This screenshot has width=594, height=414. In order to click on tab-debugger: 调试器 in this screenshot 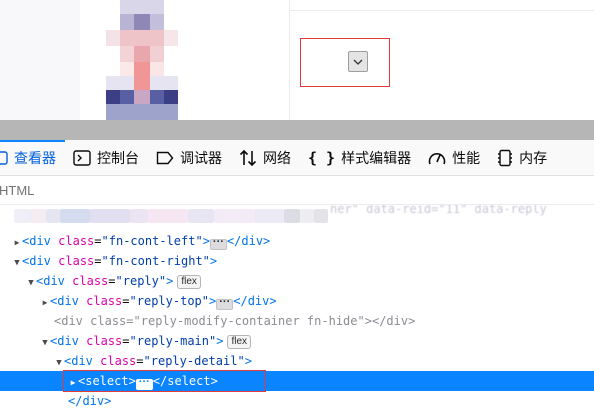, I will do `click(189, 158)`.